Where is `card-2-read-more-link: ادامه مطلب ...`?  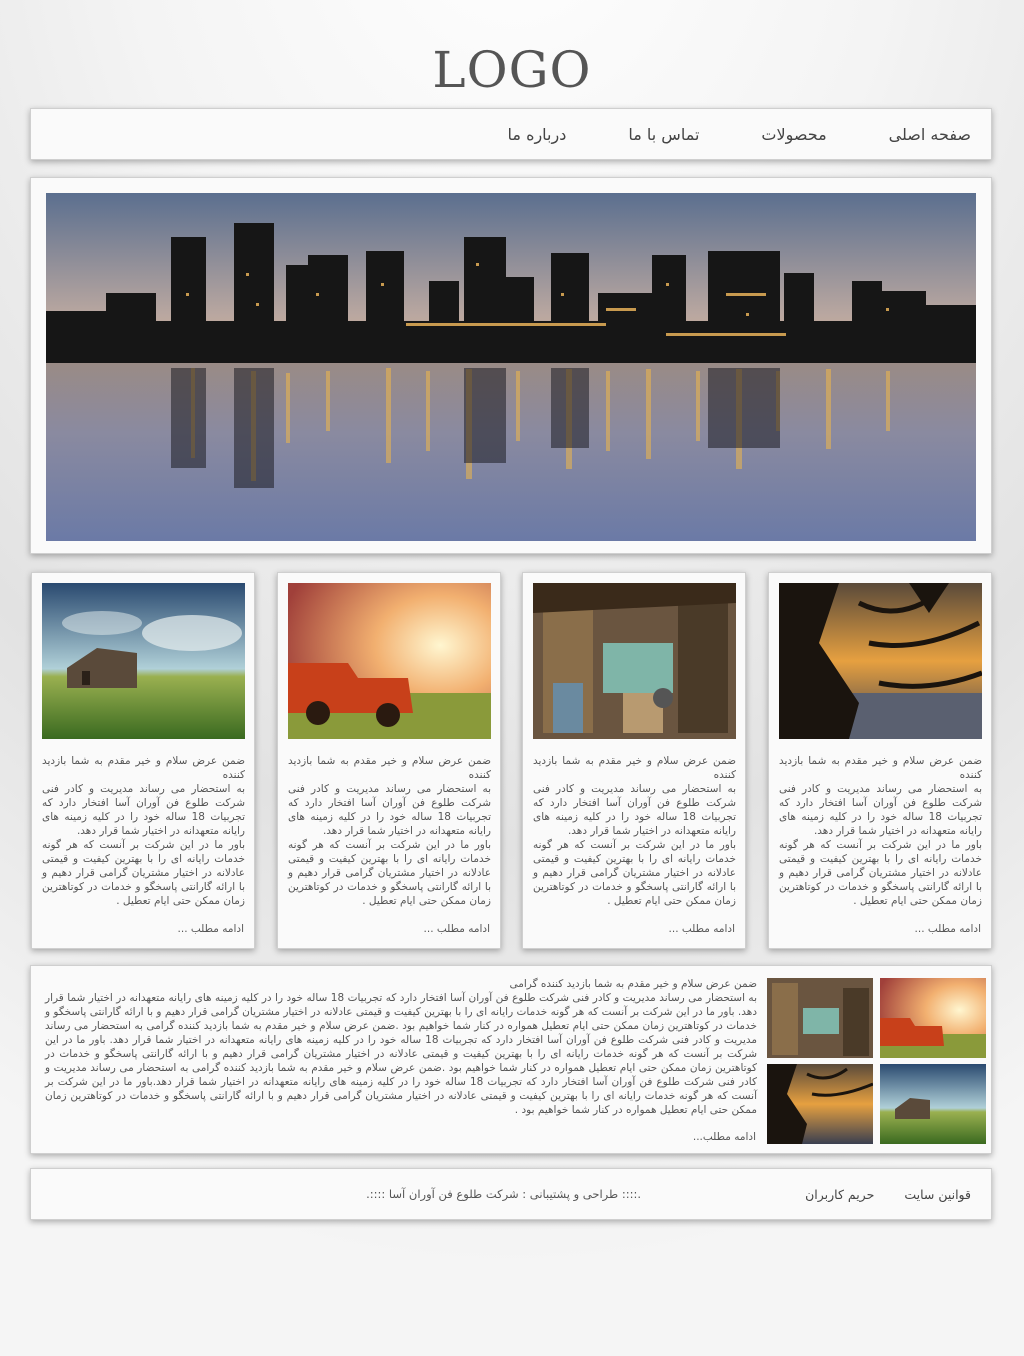
card-2-read-more-link: ادامه مطلب ... is located at coordinates (702, 929).